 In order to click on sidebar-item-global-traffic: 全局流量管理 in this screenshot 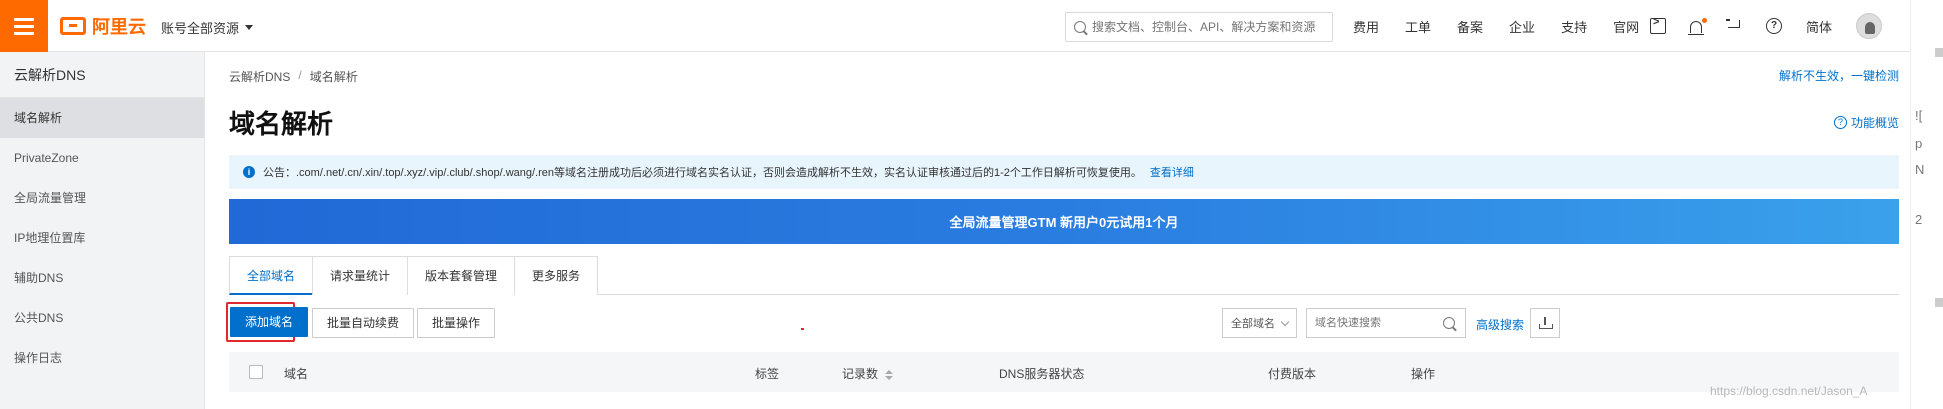, I will do `click(102, 198)`.